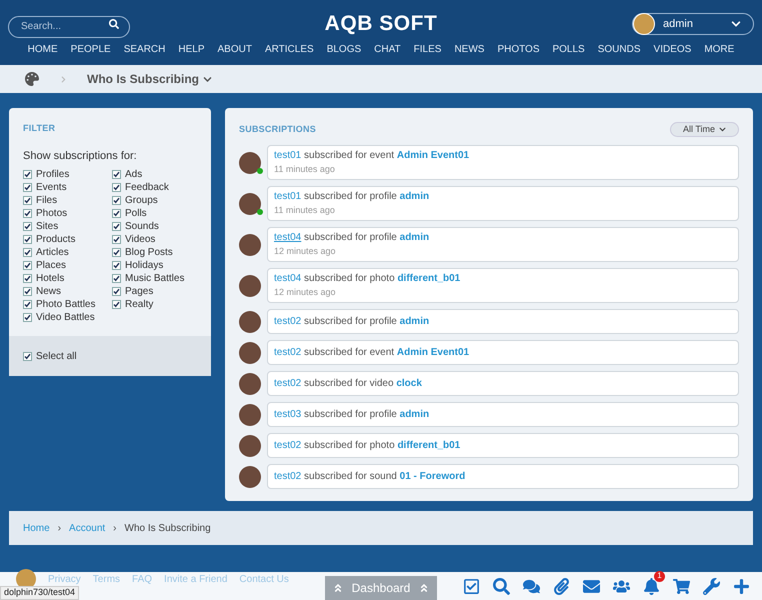 This screenshot has width=762, height=600. I want to click on nav-link: HELP, so click(191, 49).